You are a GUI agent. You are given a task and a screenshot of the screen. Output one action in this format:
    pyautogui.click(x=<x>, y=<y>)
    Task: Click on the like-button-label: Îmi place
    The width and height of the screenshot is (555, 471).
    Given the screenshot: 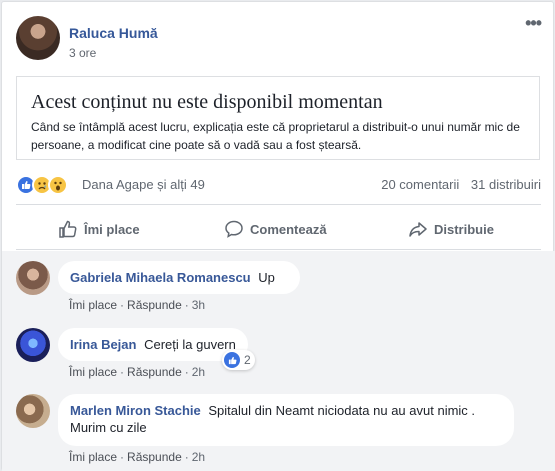 What is the action you would take?
    pyautogui.click(x=112, y=229)
    